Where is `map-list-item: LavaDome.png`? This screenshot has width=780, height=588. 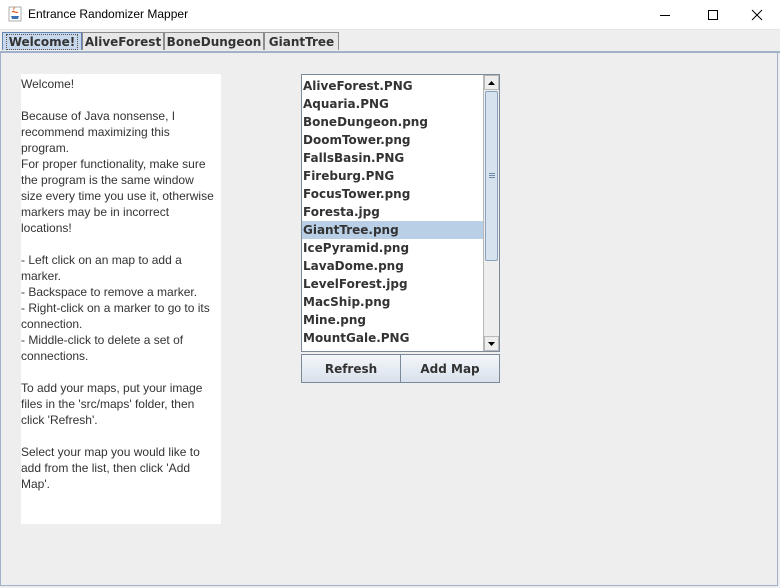 map-list-item: LavaDome.png is located at coordinates (393, 266).